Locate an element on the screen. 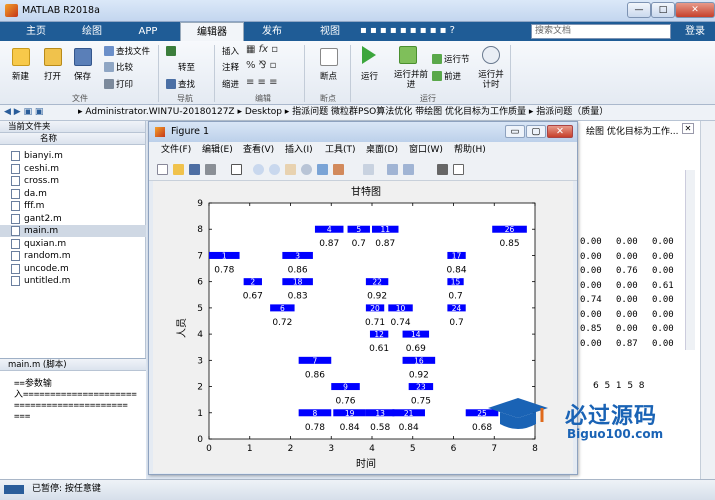 The width and height of the screenshot is (715, 500). tab-apps: APP is located at coordinates (148, 31).